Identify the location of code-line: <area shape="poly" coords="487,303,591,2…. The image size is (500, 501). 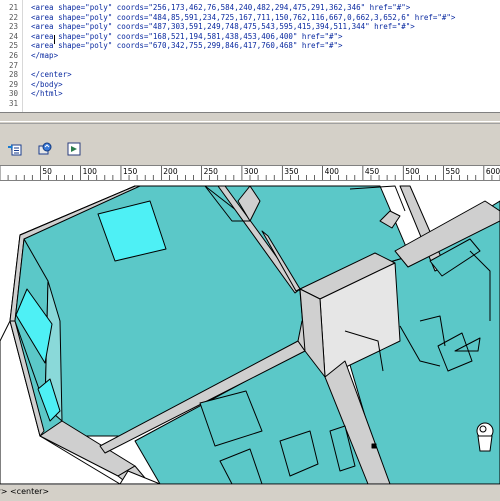
(223, 26).